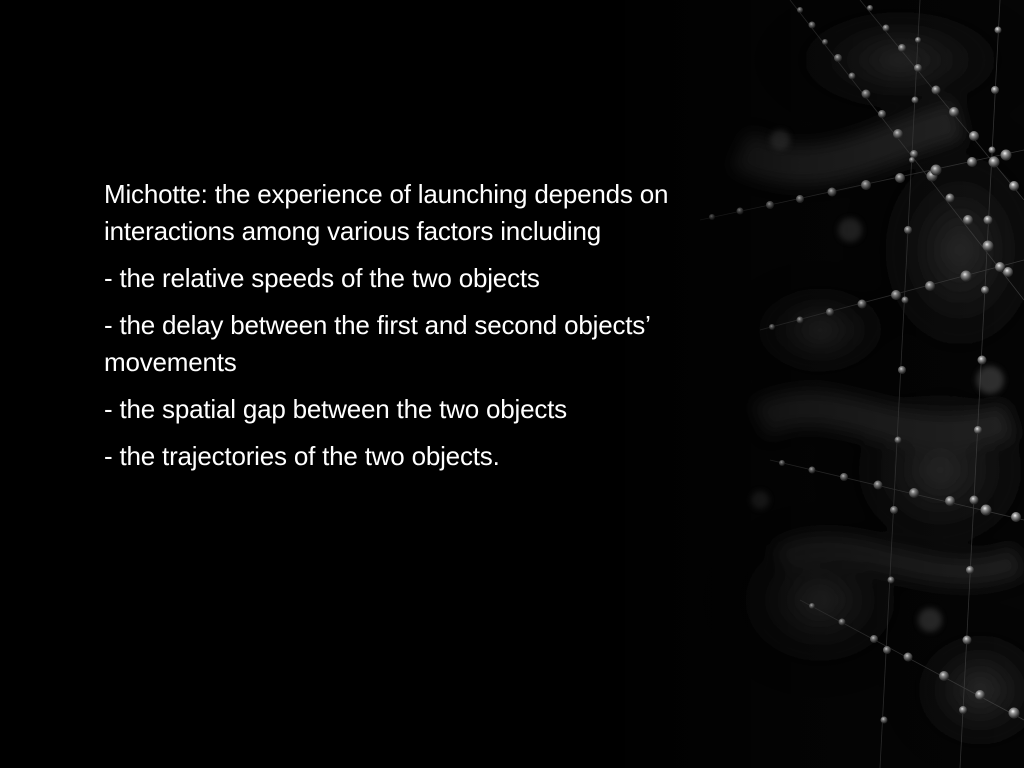 The height and width of the screenshot is (768, 1024). I want to click on bullet-relative-speeds: - the relative speeds of the two objects, so click(322, 278).